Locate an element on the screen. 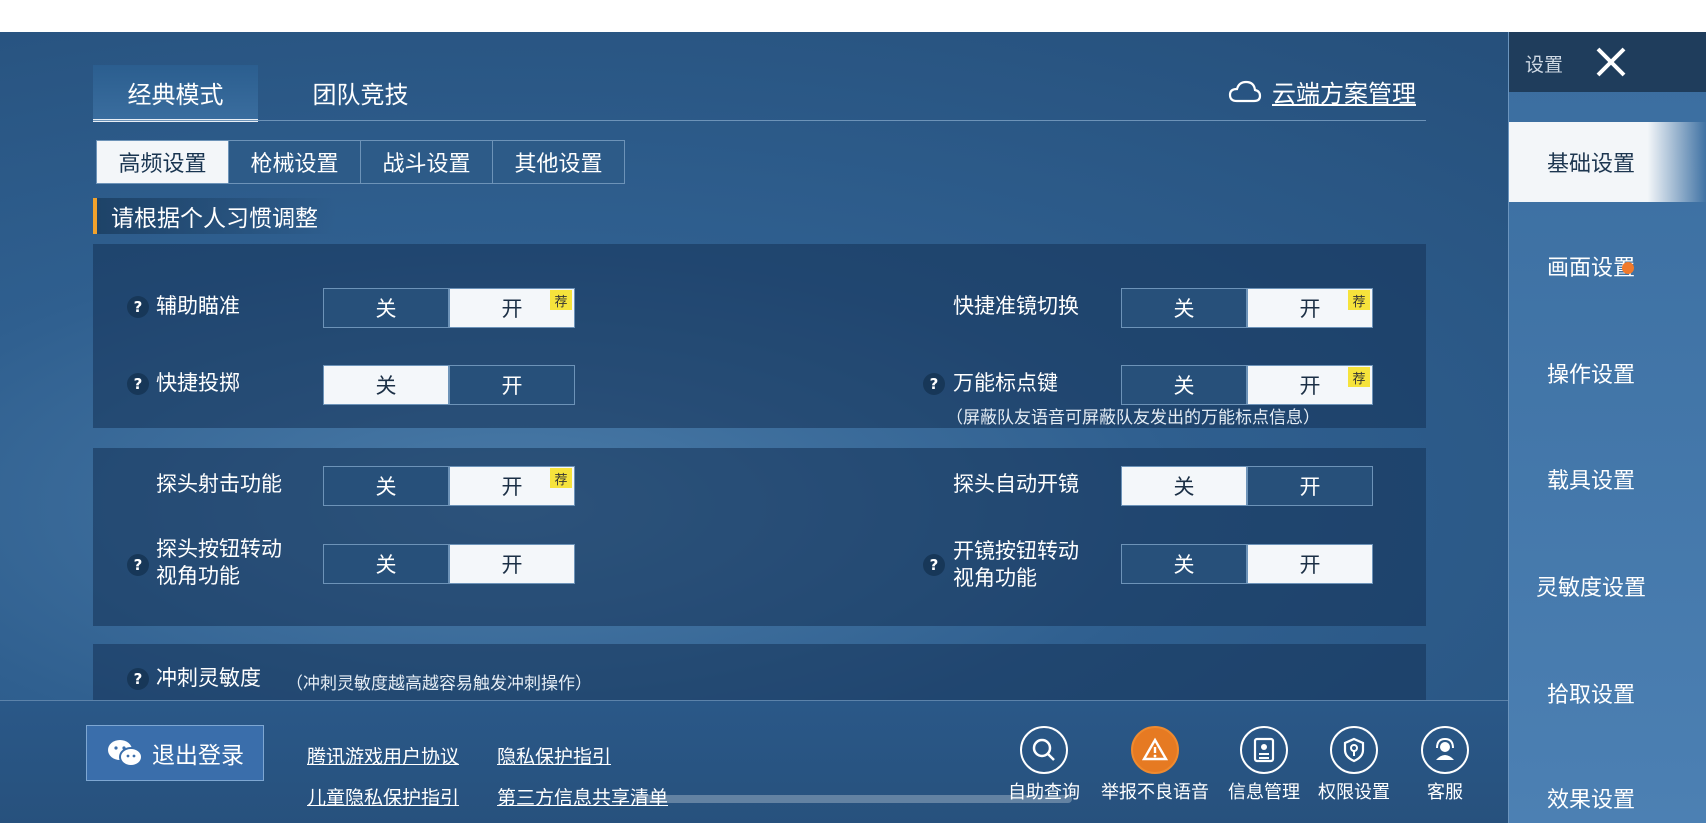  universal-marker-note: （屏蔽队友语音可屏蔽队友发出的万能标点信息） is located at coordinates (1133, 418).